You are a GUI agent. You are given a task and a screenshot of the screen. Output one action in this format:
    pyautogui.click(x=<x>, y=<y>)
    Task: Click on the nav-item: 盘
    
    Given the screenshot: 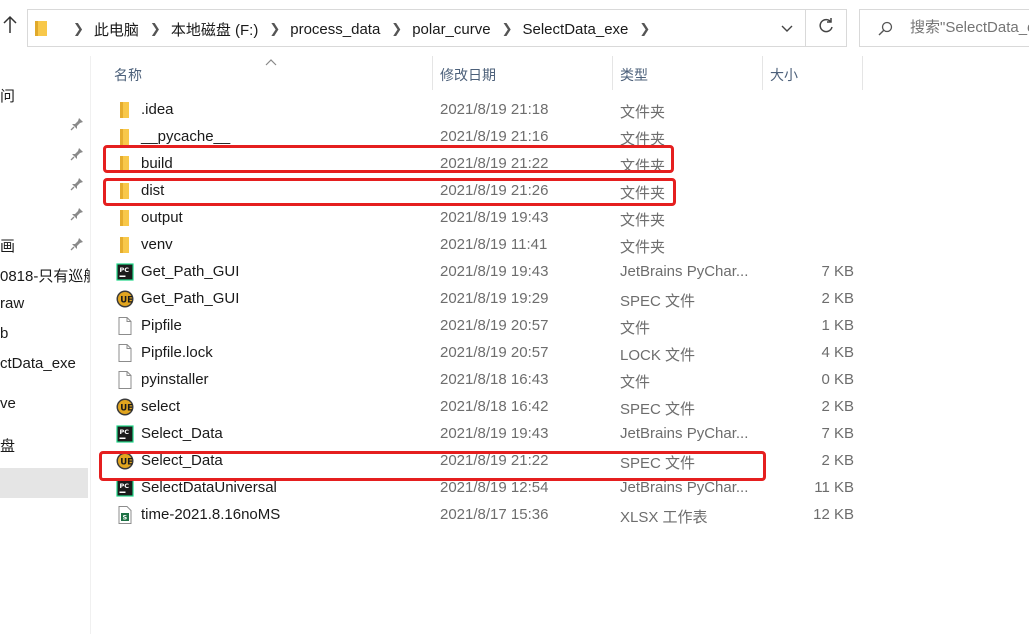 What is the action you would take?
    pyautogui.click(x=45, y=445)
    